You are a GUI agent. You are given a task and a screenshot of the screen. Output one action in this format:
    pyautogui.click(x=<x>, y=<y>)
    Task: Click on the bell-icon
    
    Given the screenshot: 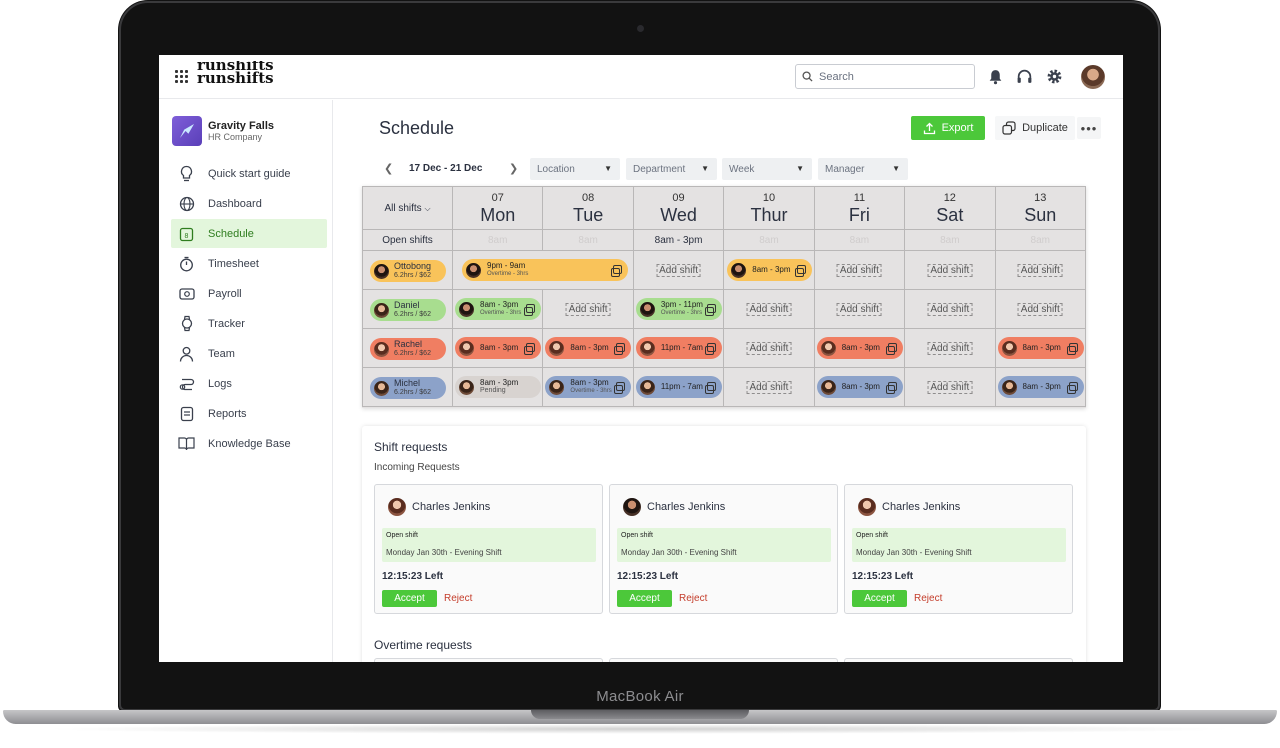 What is the action you would take?
    pyautogui.click(x=995, y=76)
    